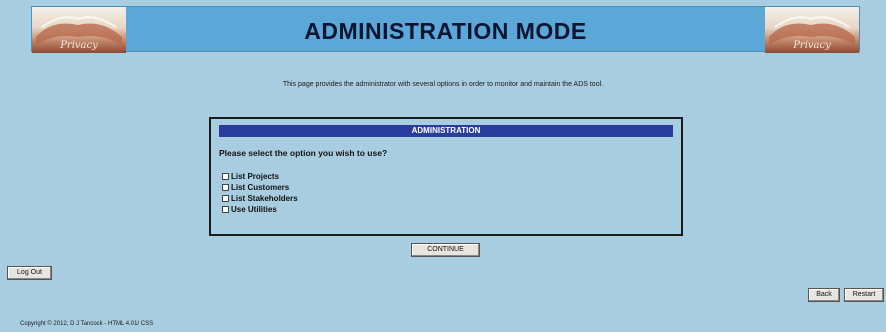 The height and width of the screenshot is (332, 886). Describe the element at coordinates (812, 45) in the screenshot. I see `privacy-logo-text: Privacy` at that location.